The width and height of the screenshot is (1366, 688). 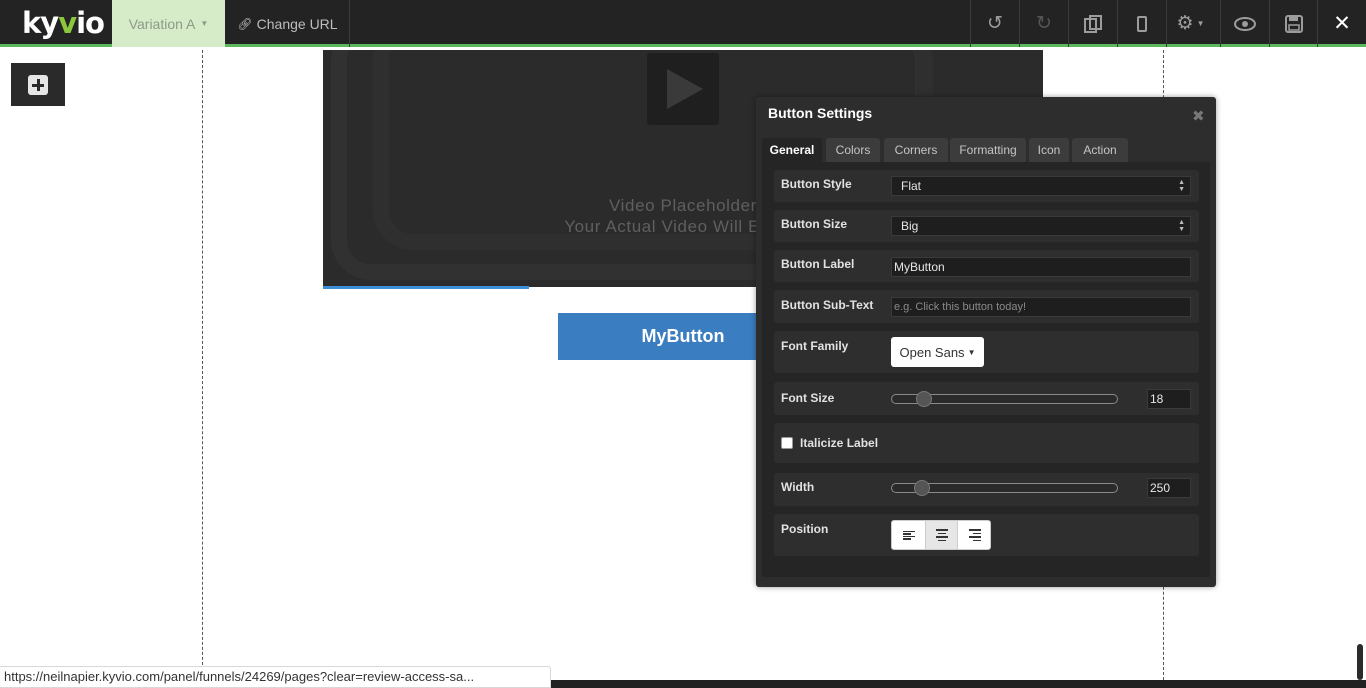 I want to click on button-style-select: Flat ▲ ▼, so click(x=1041, y=186).